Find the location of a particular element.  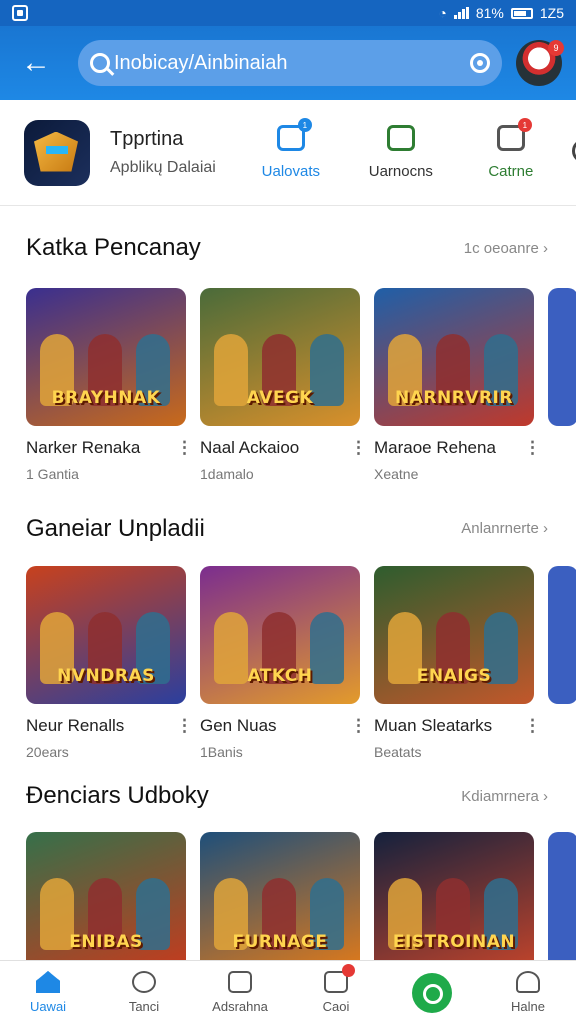

nav-search: Tanci is located at coordinates (144, 992).